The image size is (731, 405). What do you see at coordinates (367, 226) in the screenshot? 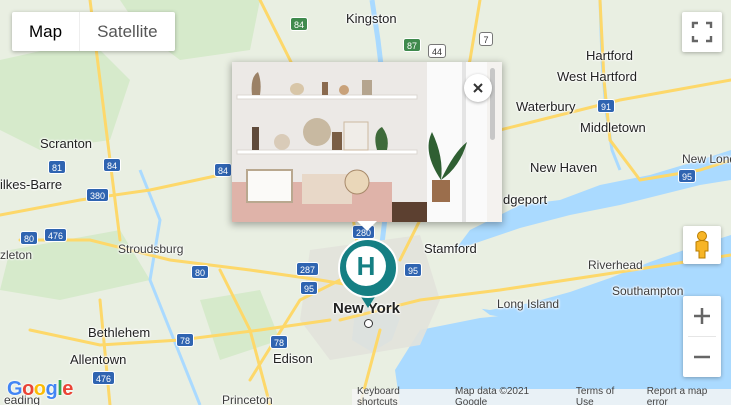
I see `info-window-tail` at bounding box center [367, 226].